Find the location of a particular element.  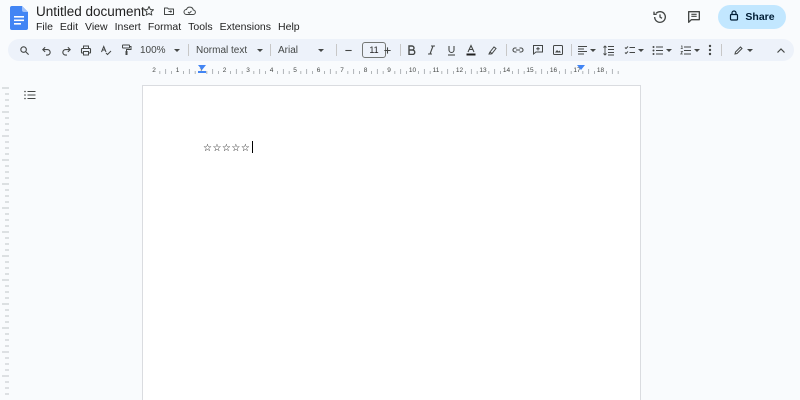

insert-link-icon is located at coordinates (518, 50).